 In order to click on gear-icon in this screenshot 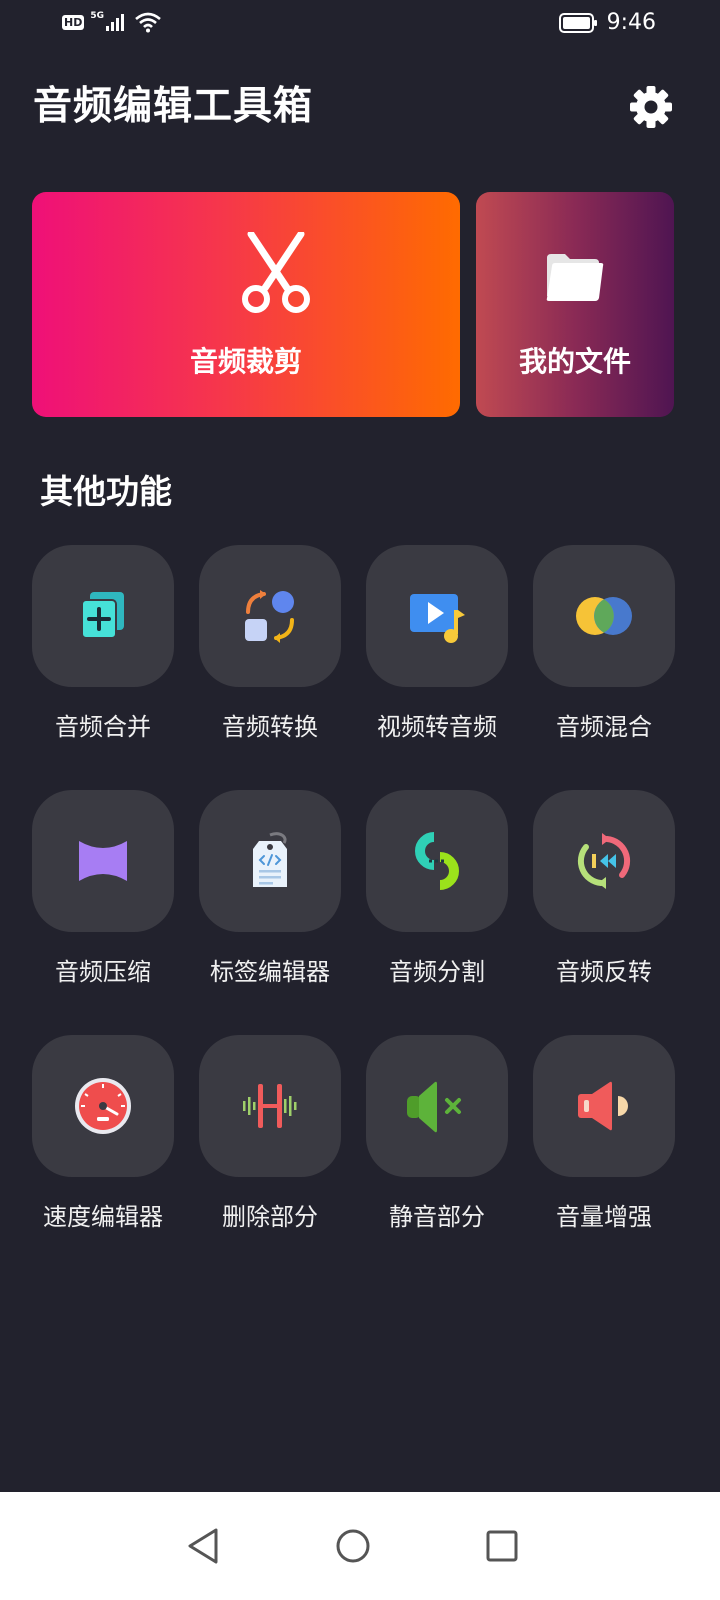, I will do `click(651, 107)`.